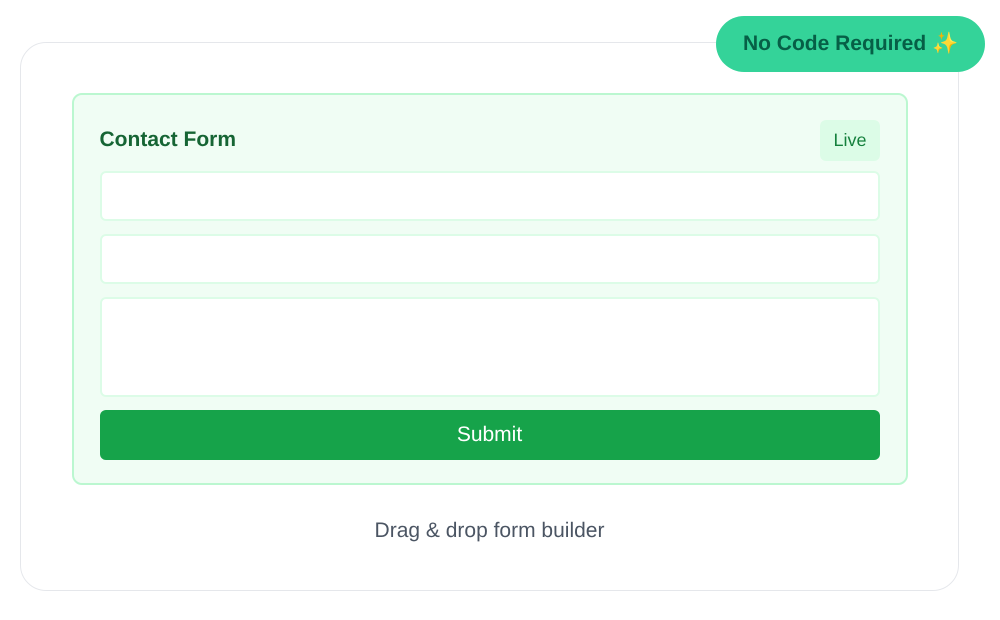 This screenshot has width=1000, height=620. Describe the element at coordinates (490, 347) in the screenshot. I see `message-field` at that location.